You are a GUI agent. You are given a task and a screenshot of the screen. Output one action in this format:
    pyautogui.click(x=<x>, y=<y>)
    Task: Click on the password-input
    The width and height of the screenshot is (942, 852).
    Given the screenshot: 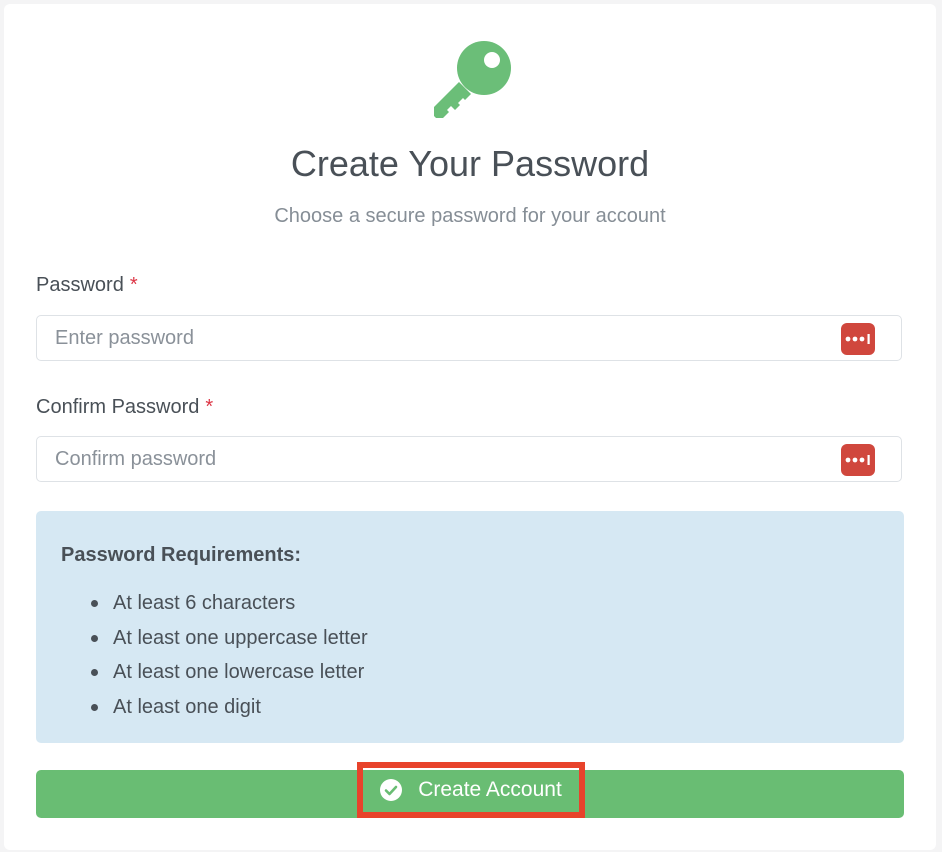 What is the action you would take?
    pyautogui.click(x=427, y=338)
    